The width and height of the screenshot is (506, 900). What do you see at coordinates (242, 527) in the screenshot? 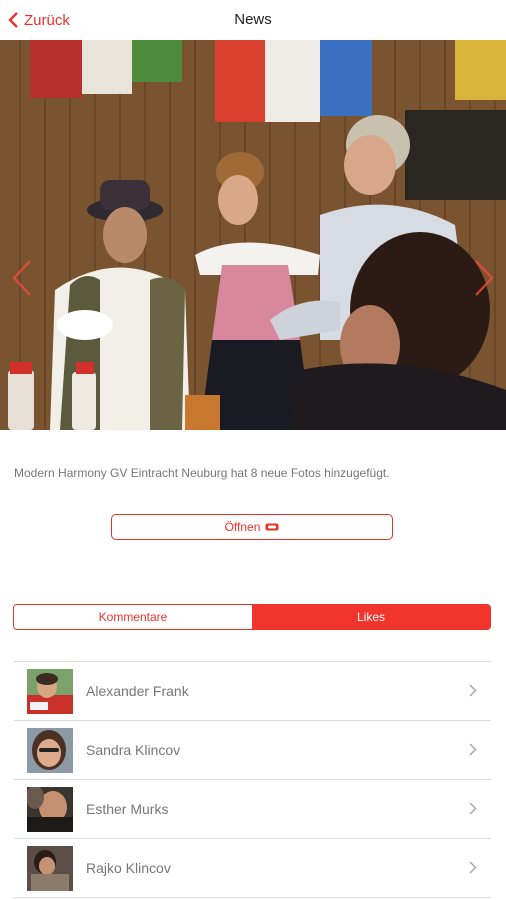
I see `open-button-label: Öffnen` at bounding box center [242, 527].